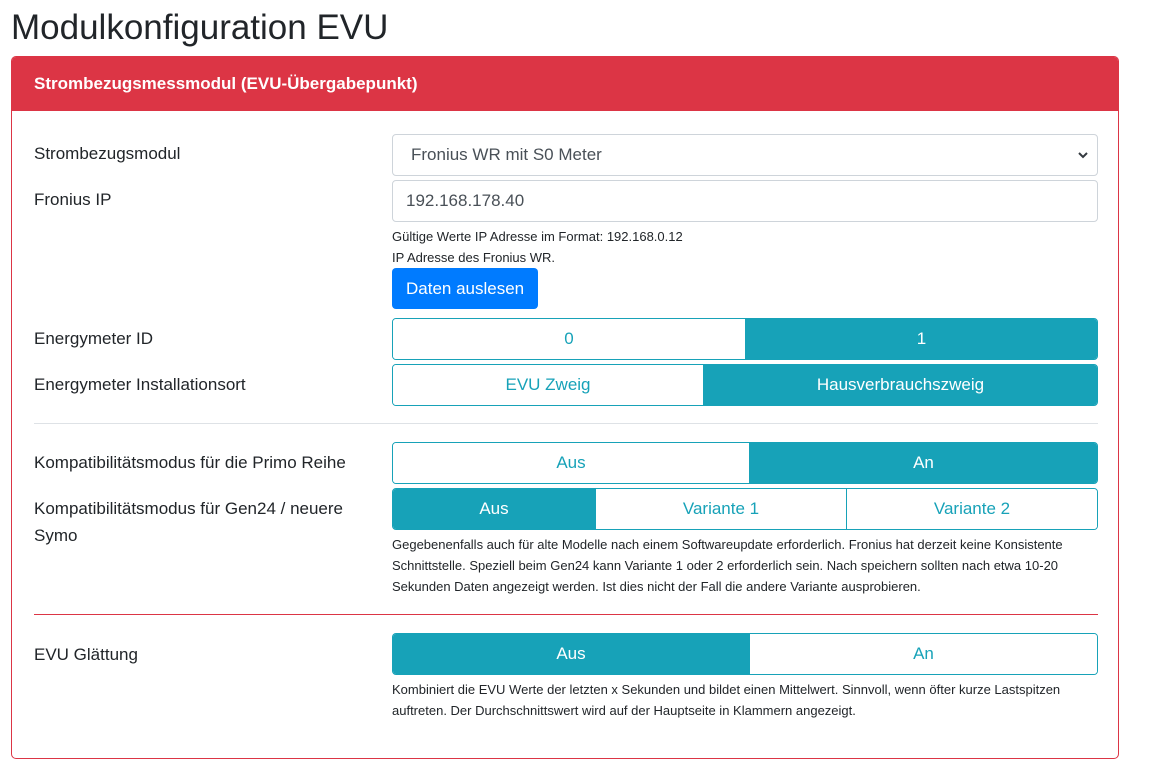  I want to click on smoothing-option-off: Aus, so click(571, 654).